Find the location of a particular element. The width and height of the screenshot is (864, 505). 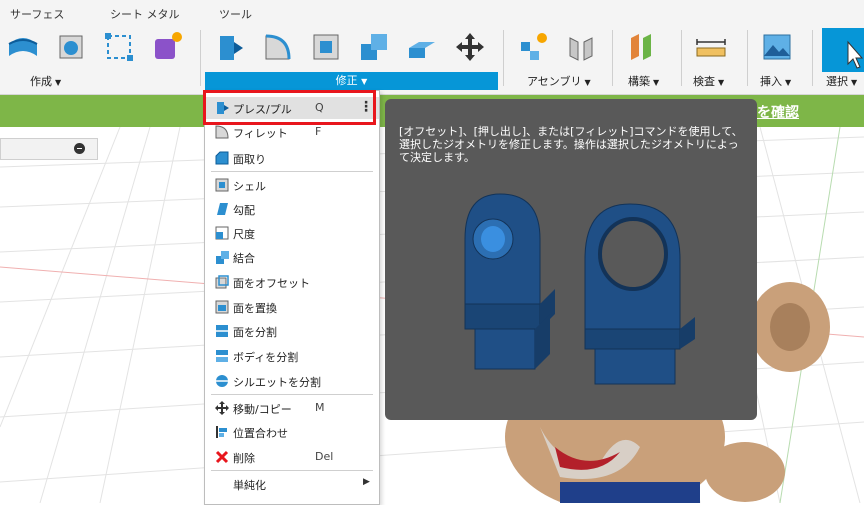

ribbon-tabs: サーフェス シート メタル ツール is located at coordinates (432, 14).